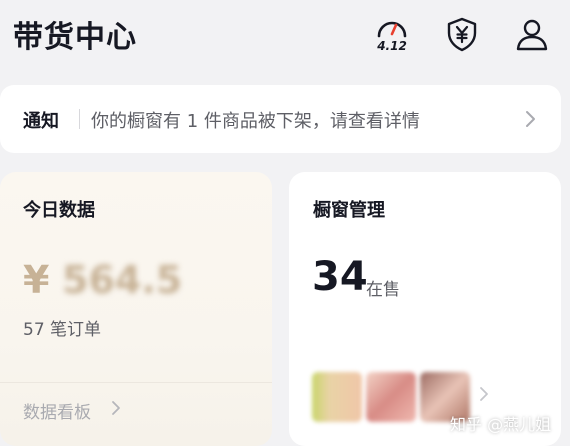 This screenshot has width=570, height=446. Describe the element at coordinates (392, 29) in the screenshot. I see `speedometer-icon` at that location.